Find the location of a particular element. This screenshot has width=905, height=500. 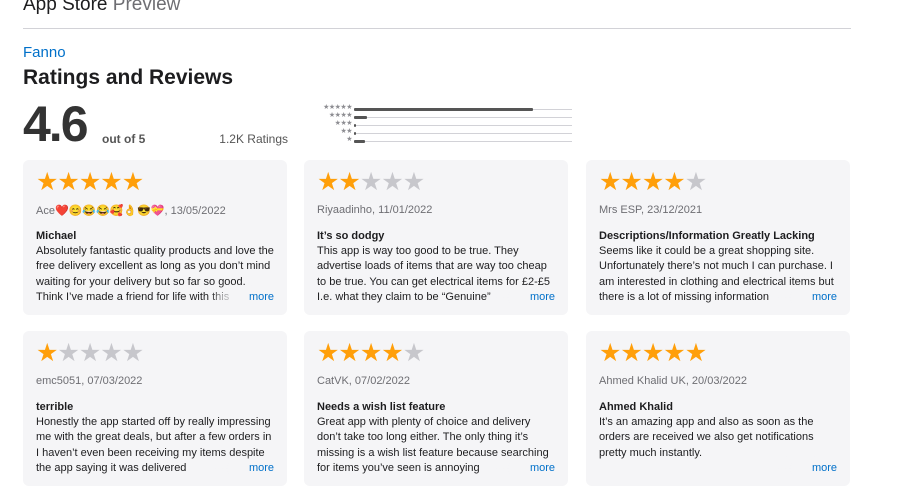

review-author-date: Mrs ESP, 23/12/2021 is located at coordinates (651, 210).